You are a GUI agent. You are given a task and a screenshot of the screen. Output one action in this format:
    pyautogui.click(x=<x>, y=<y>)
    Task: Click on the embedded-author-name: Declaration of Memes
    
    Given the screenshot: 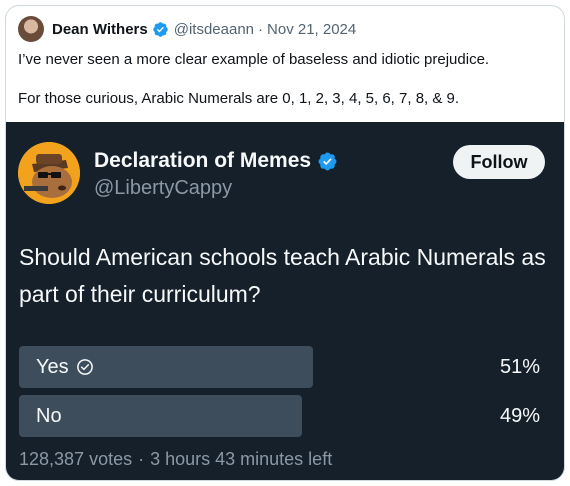 What is the action you would take?
    pyautogui.click(x=216, y=161)
    